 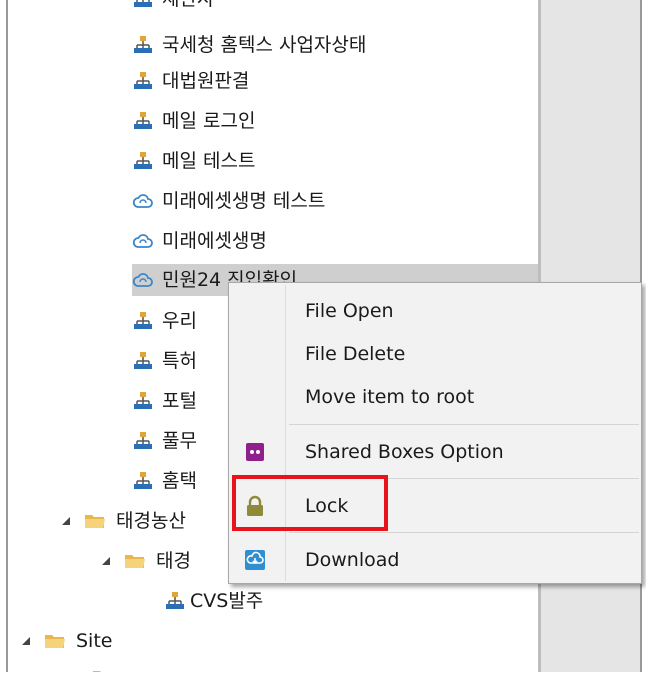 What do you see at coordinates (404, 452) in the screenshot?
I see `menu-item-label: Shared Boxes Option` at bounding box center [404, 452].